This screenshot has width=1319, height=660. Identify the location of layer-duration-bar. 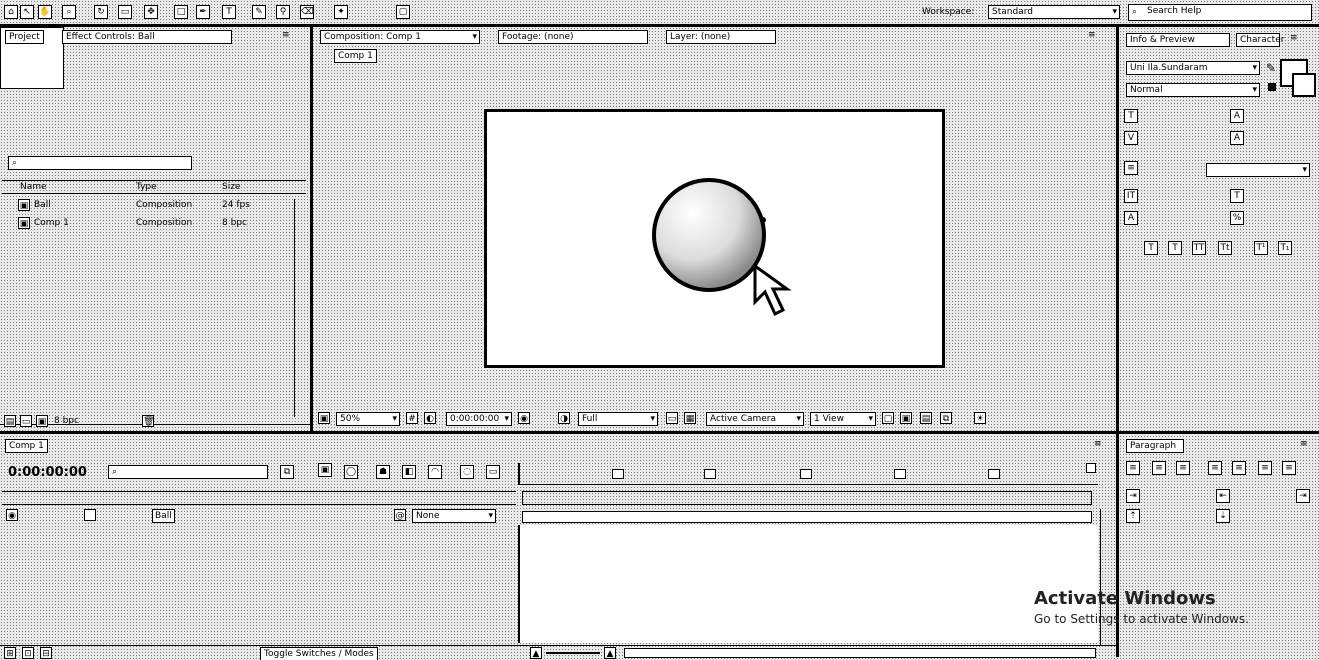
(807, 517).